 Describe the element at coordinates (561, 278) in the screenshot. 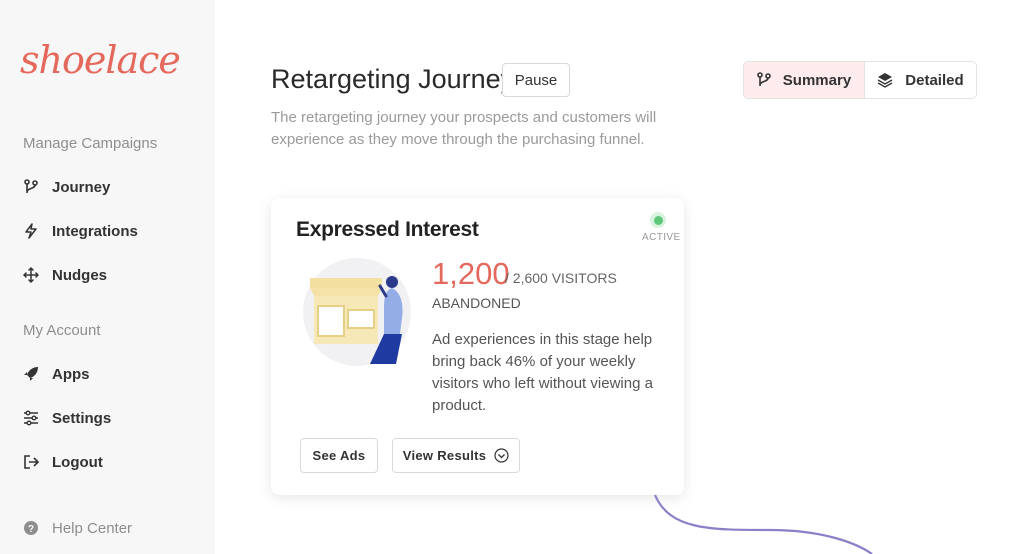

I see `visitors-total: / 2,600 VISITORS` at that location.